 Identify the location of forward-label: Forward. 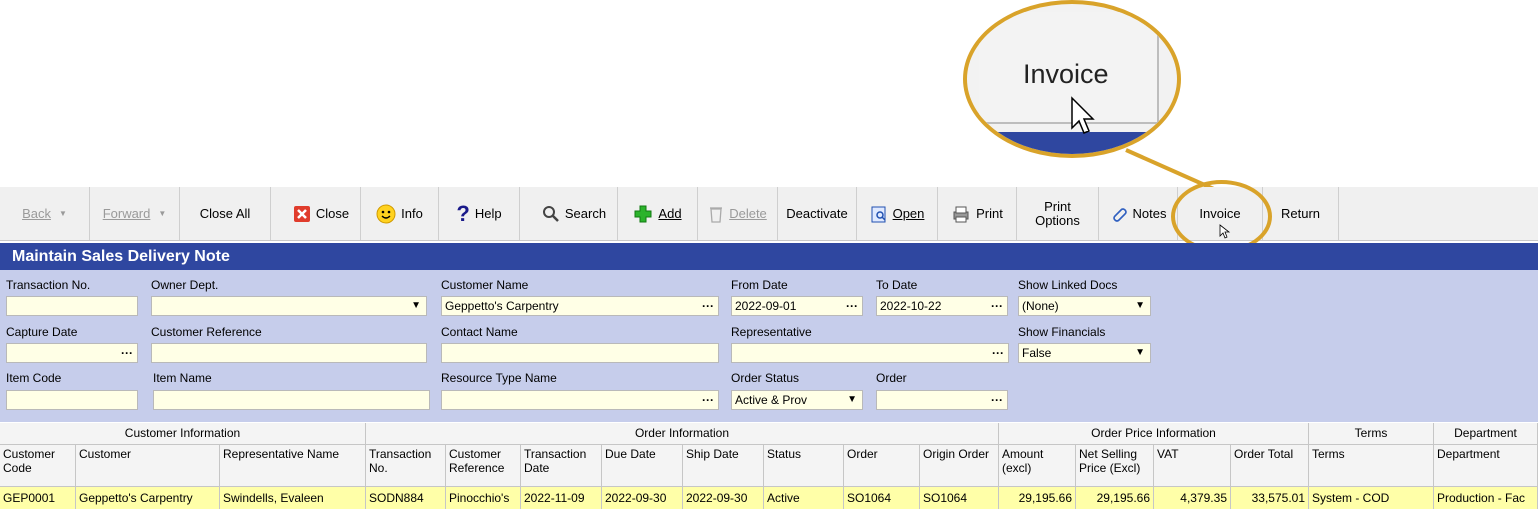
(126, 213).